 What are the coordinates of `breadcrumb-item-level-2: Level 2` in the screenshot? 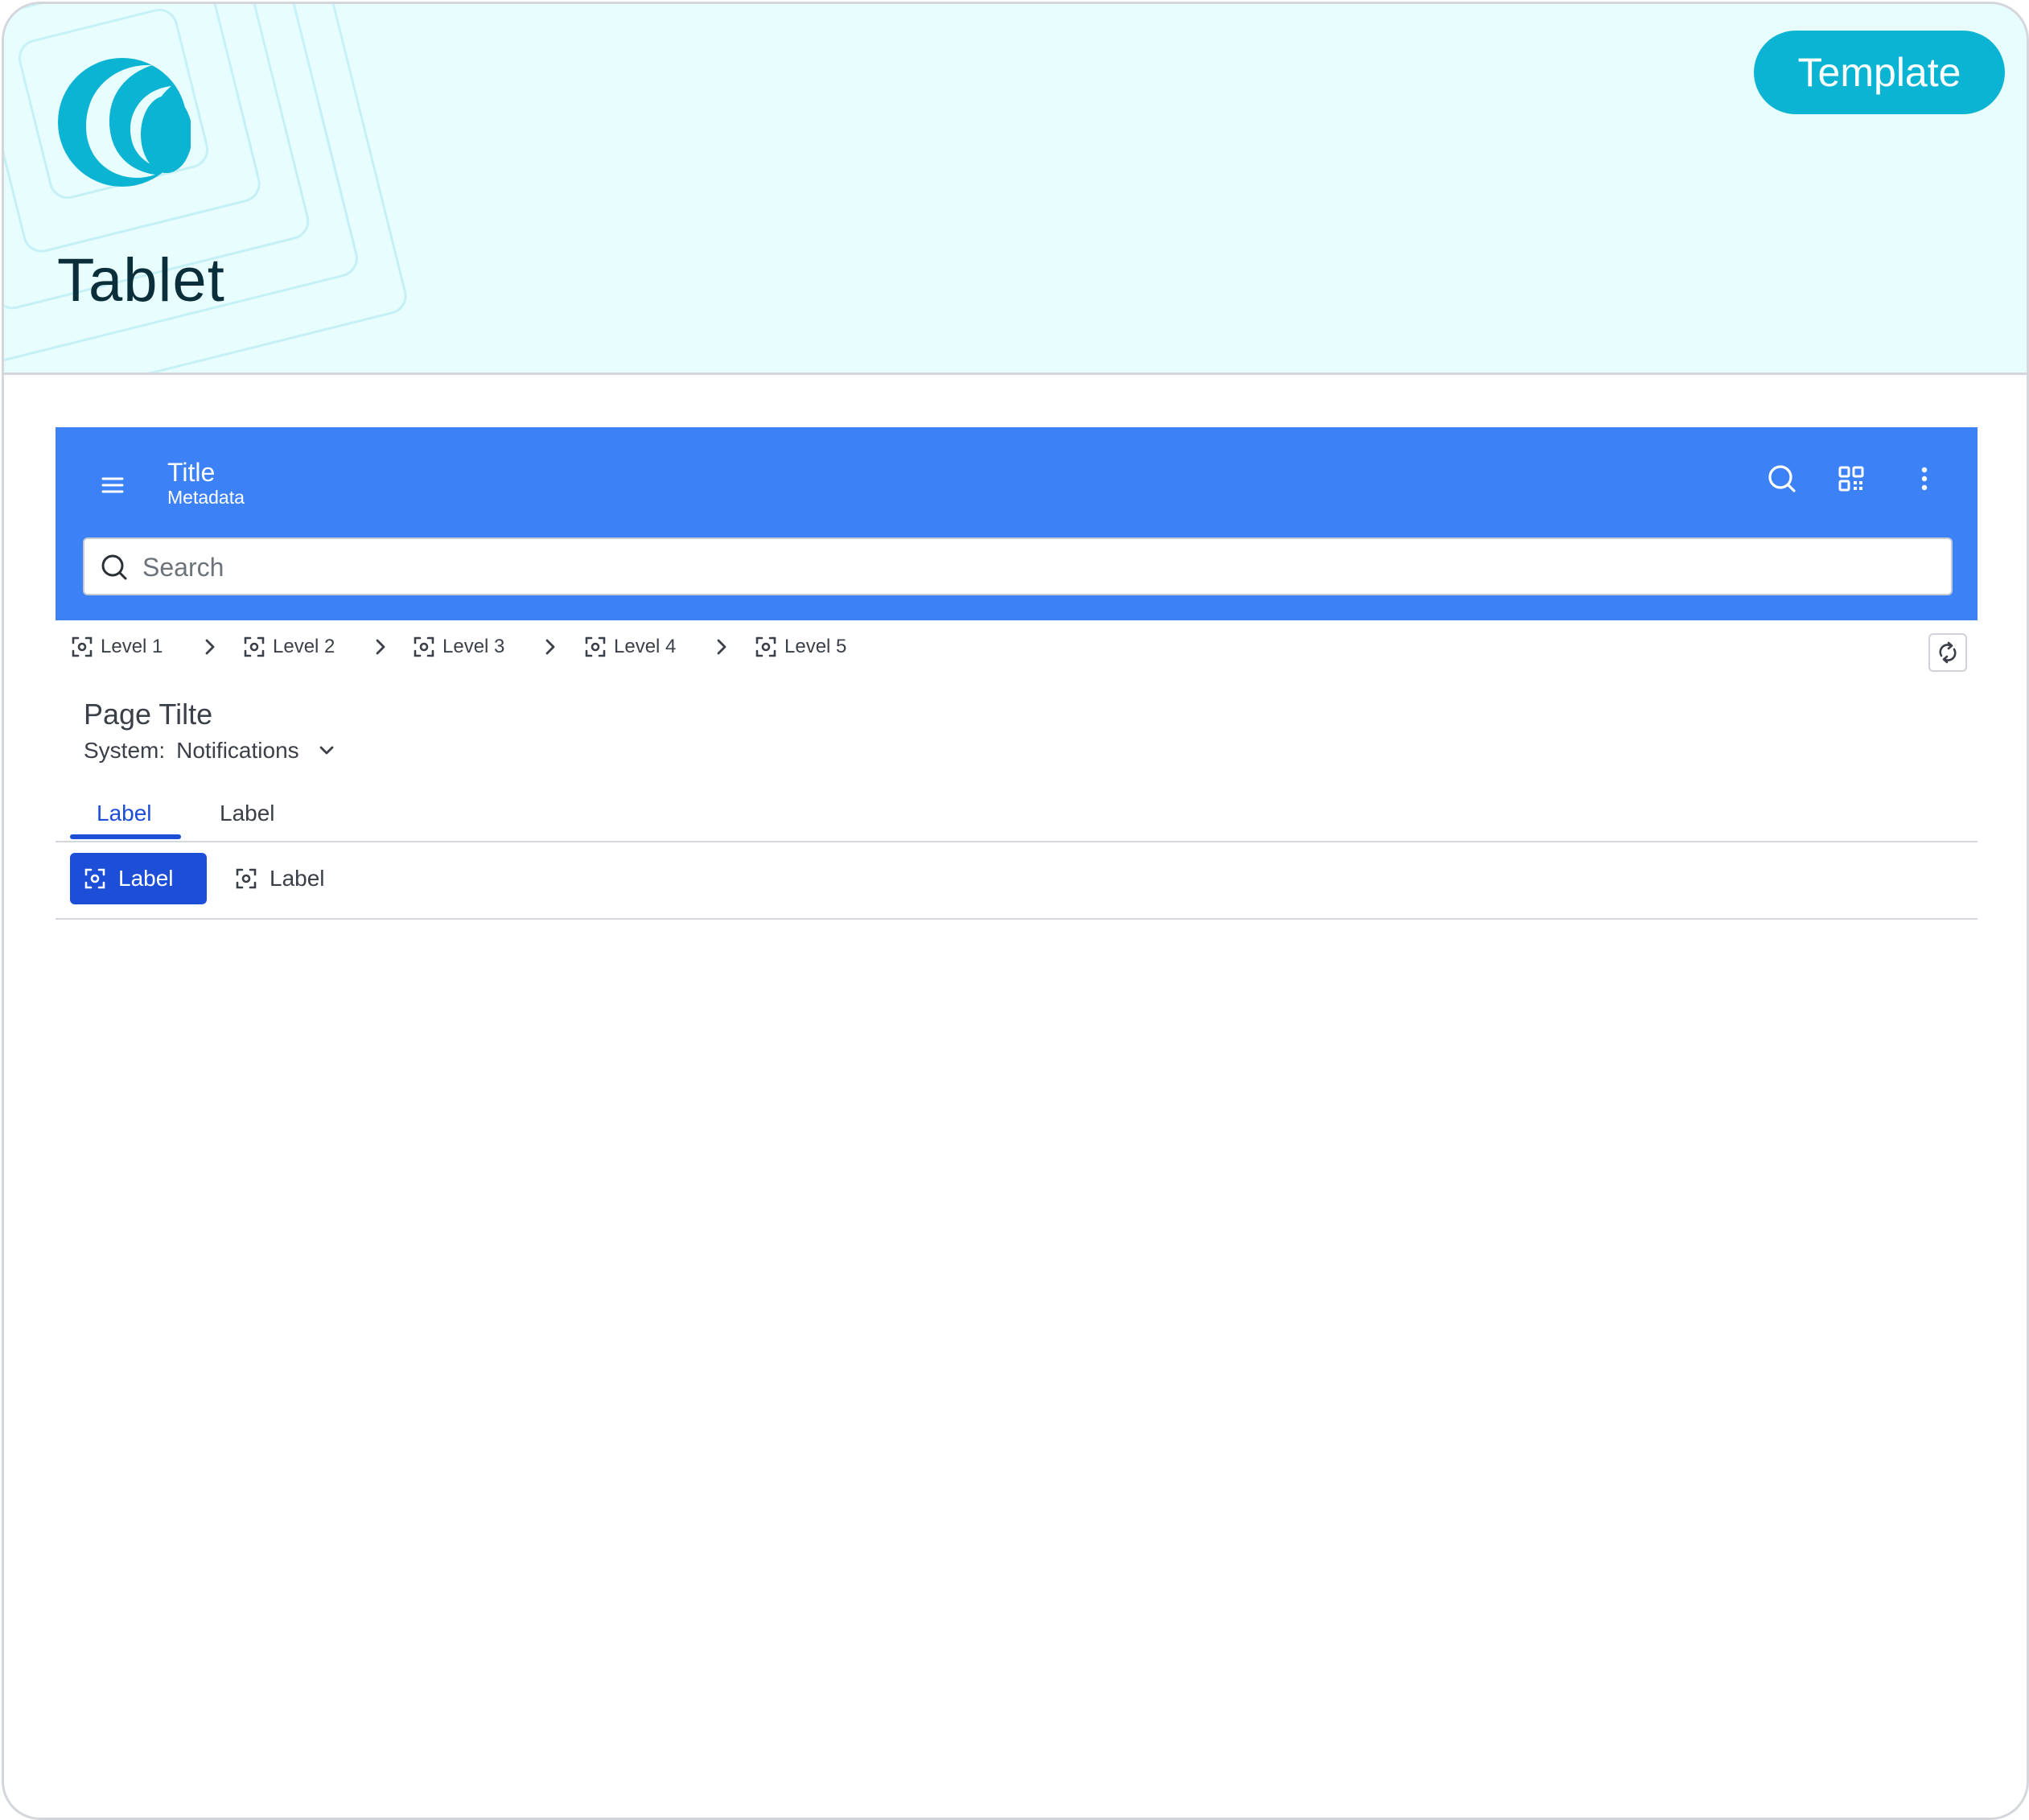 It's located at (288, 646).